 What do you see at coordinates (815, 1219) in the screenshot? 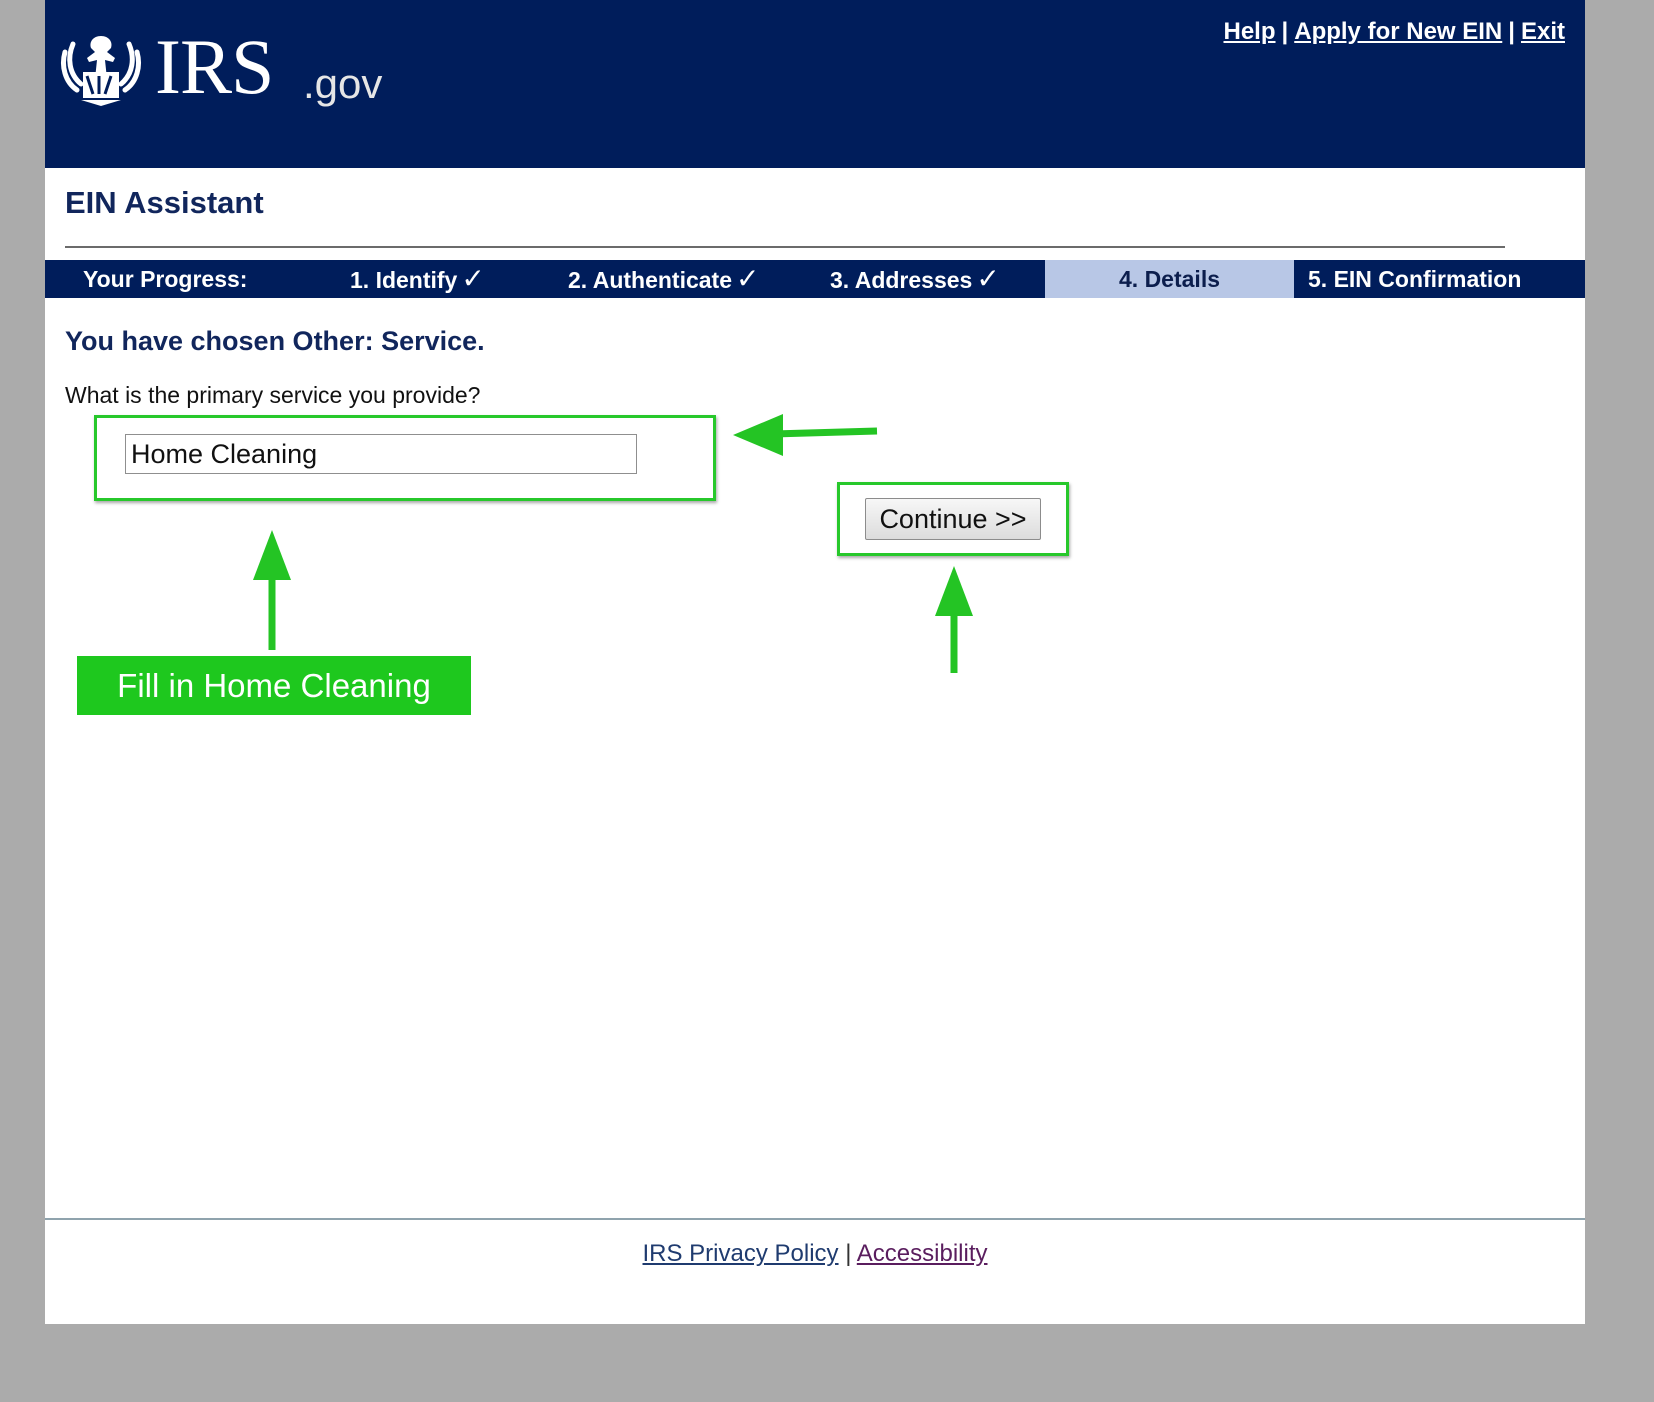
I see `footer-divider` at bounding box center [815, 1219].